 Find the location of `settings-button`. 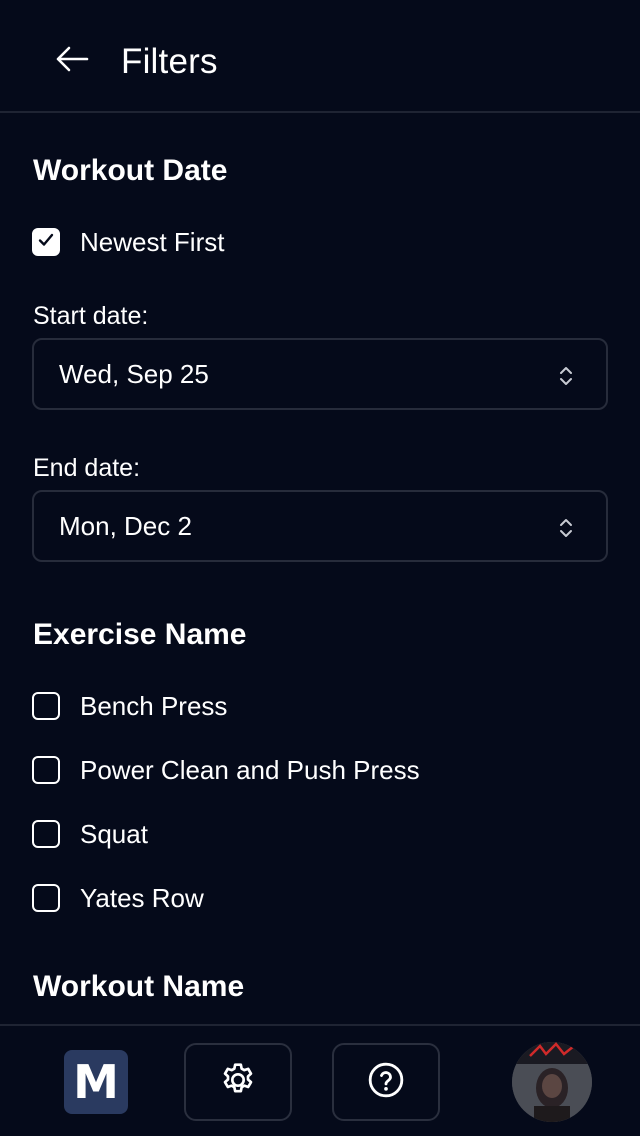

settings-button is located at coordinates (238, 1082).